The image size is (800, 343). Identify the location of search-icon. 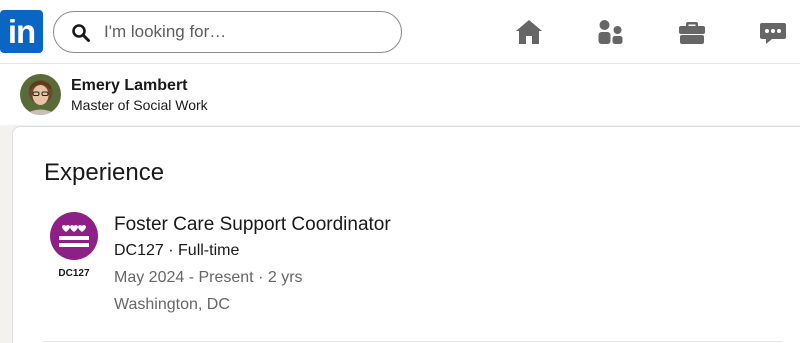
(81, 33).